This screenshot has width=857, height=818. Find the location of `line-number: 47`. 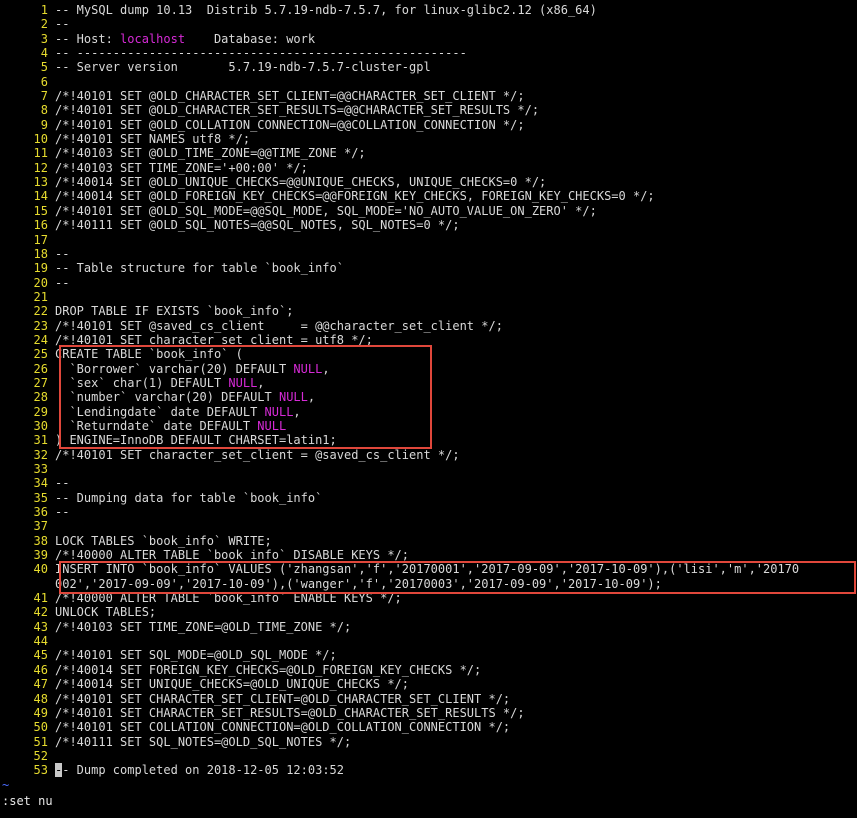

line-number: 47 is located at coordinates (40, 684).